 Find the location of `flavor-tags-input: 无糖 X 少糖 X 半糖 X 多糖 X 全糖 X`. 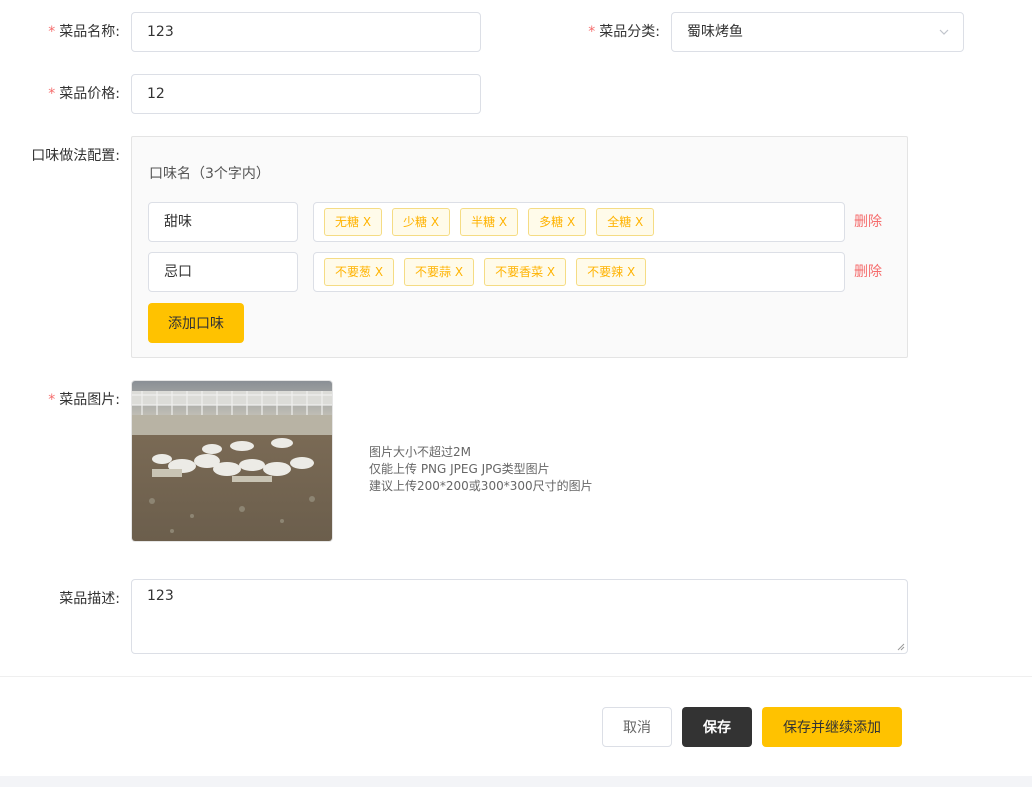

flavor-tags-input: 无糖 X 少糖 X 半糖 X 多糖 X 全糖 X is located at coordinates (579, 222).